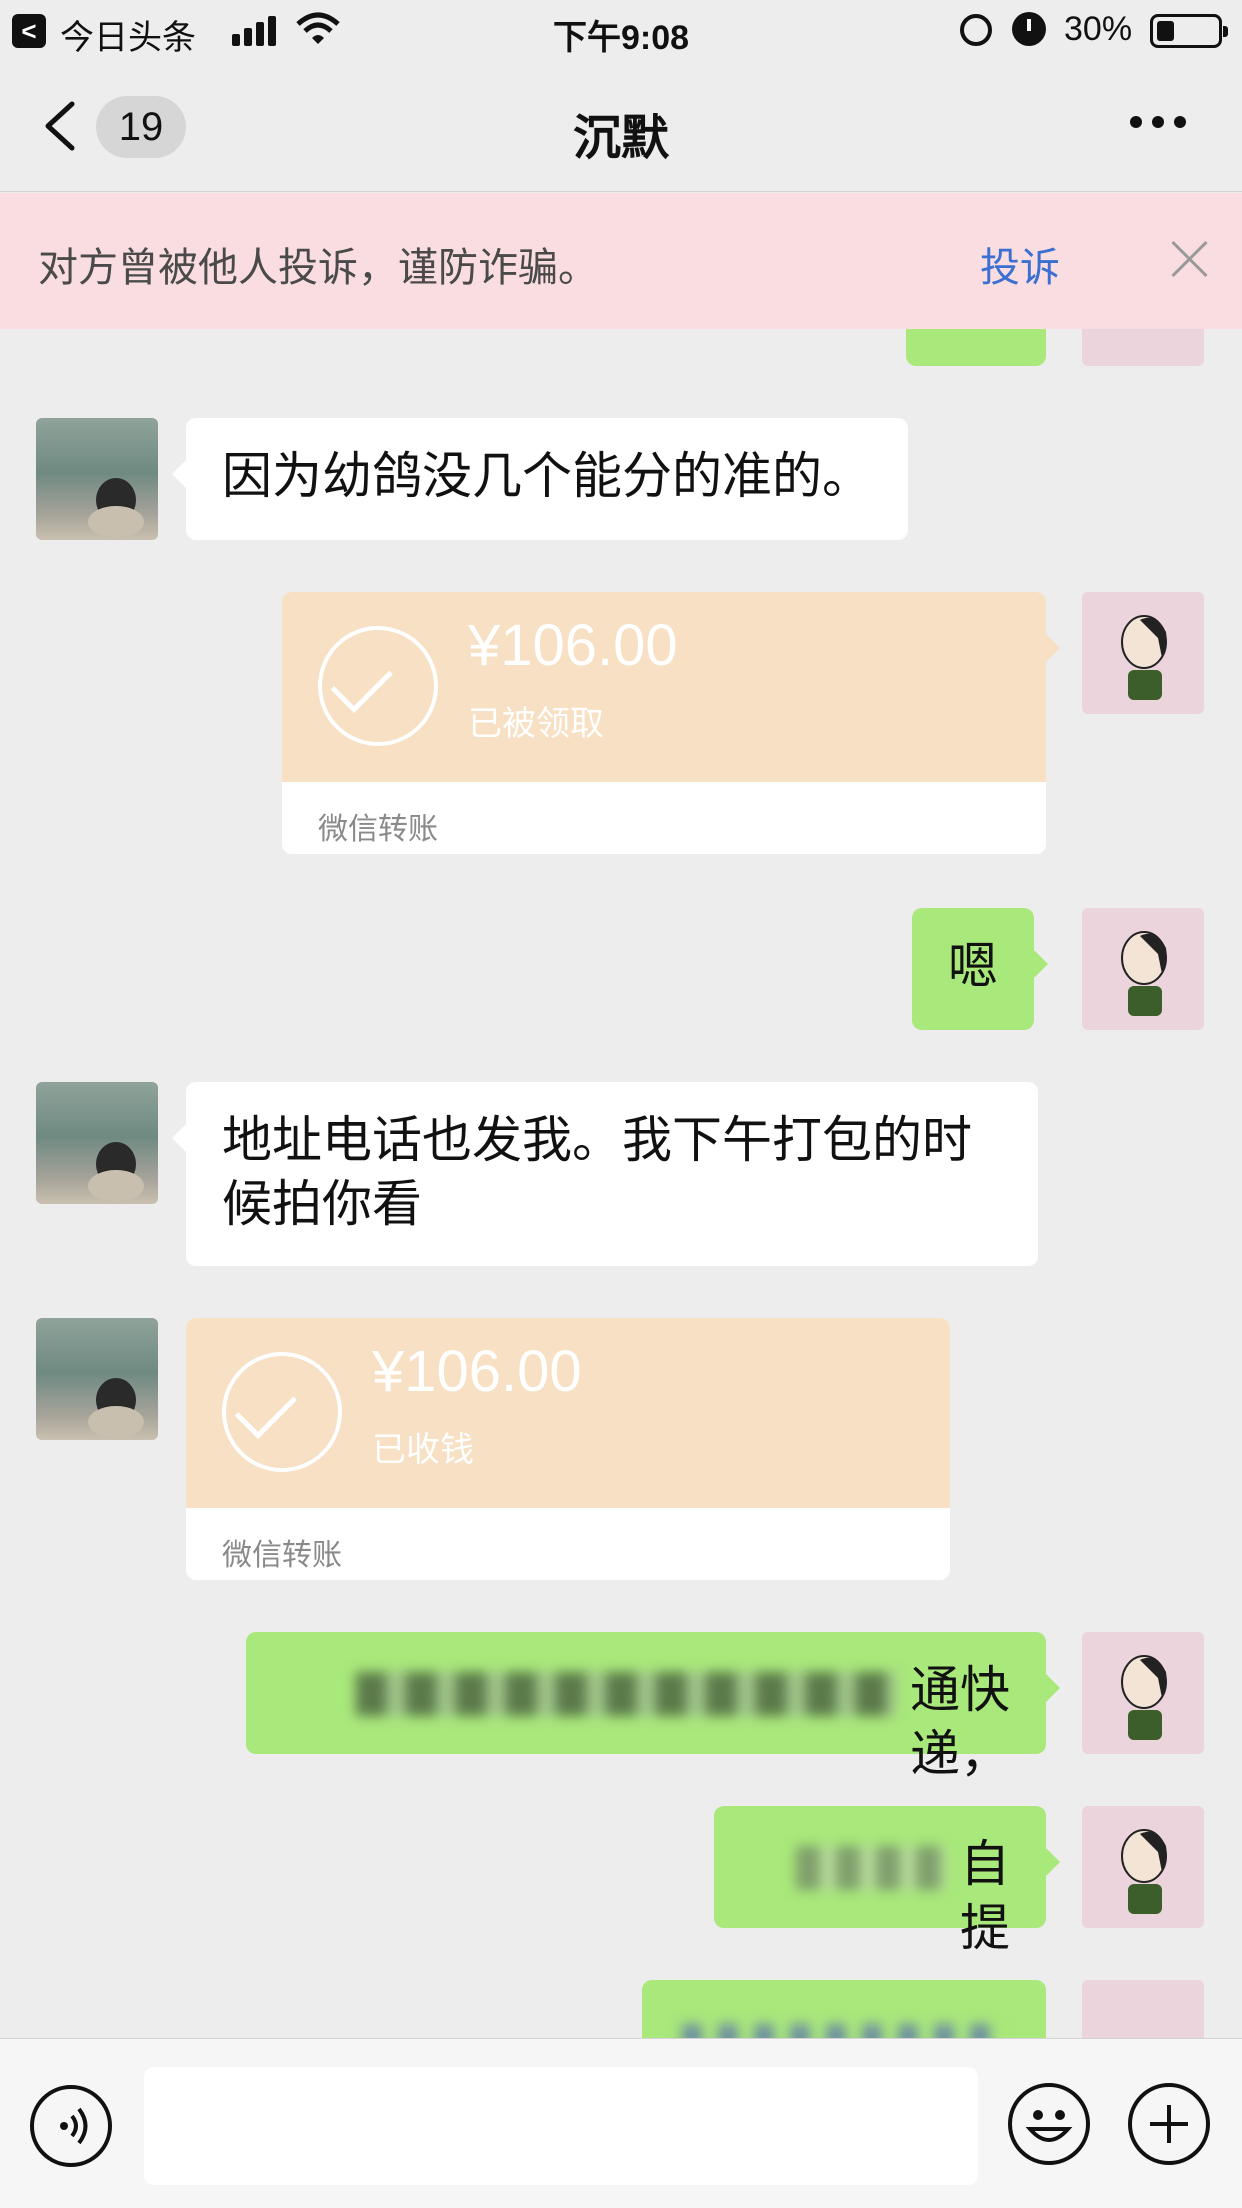  I want to click on message-bubble: 自提, so click(887, 1881).